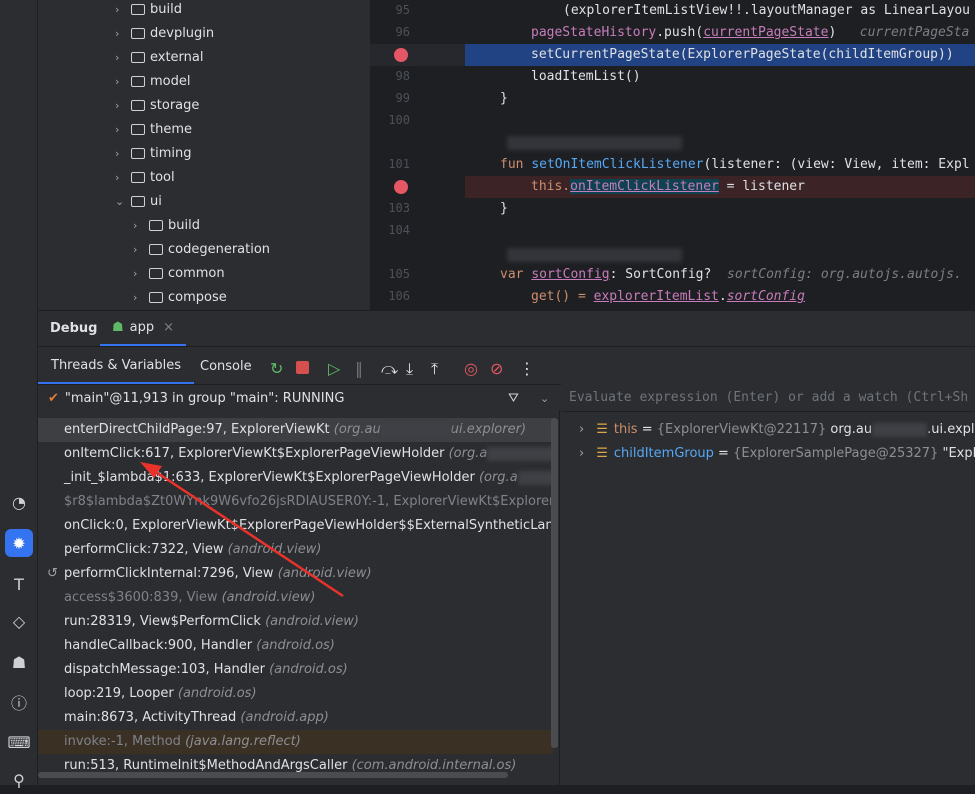 The width and height of the screenshot is (975, 794). What do you see at coordinates (554, 583) in the screenshot?
I see `scrollbar` at bounding box center [554, 583].